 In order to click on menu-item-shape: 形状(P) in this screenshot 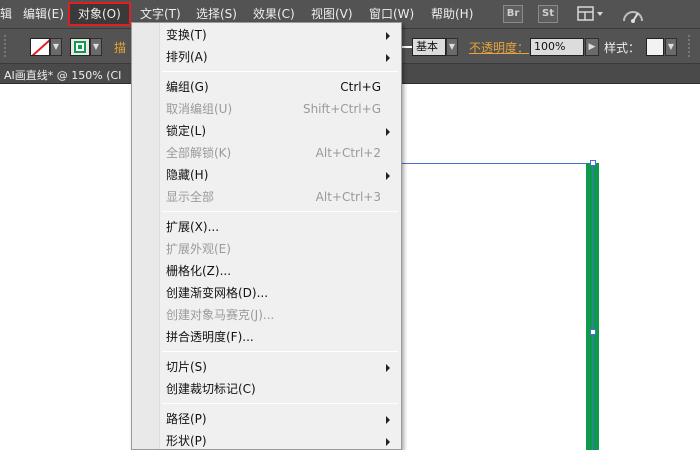, I will do `click(266, 440)`.